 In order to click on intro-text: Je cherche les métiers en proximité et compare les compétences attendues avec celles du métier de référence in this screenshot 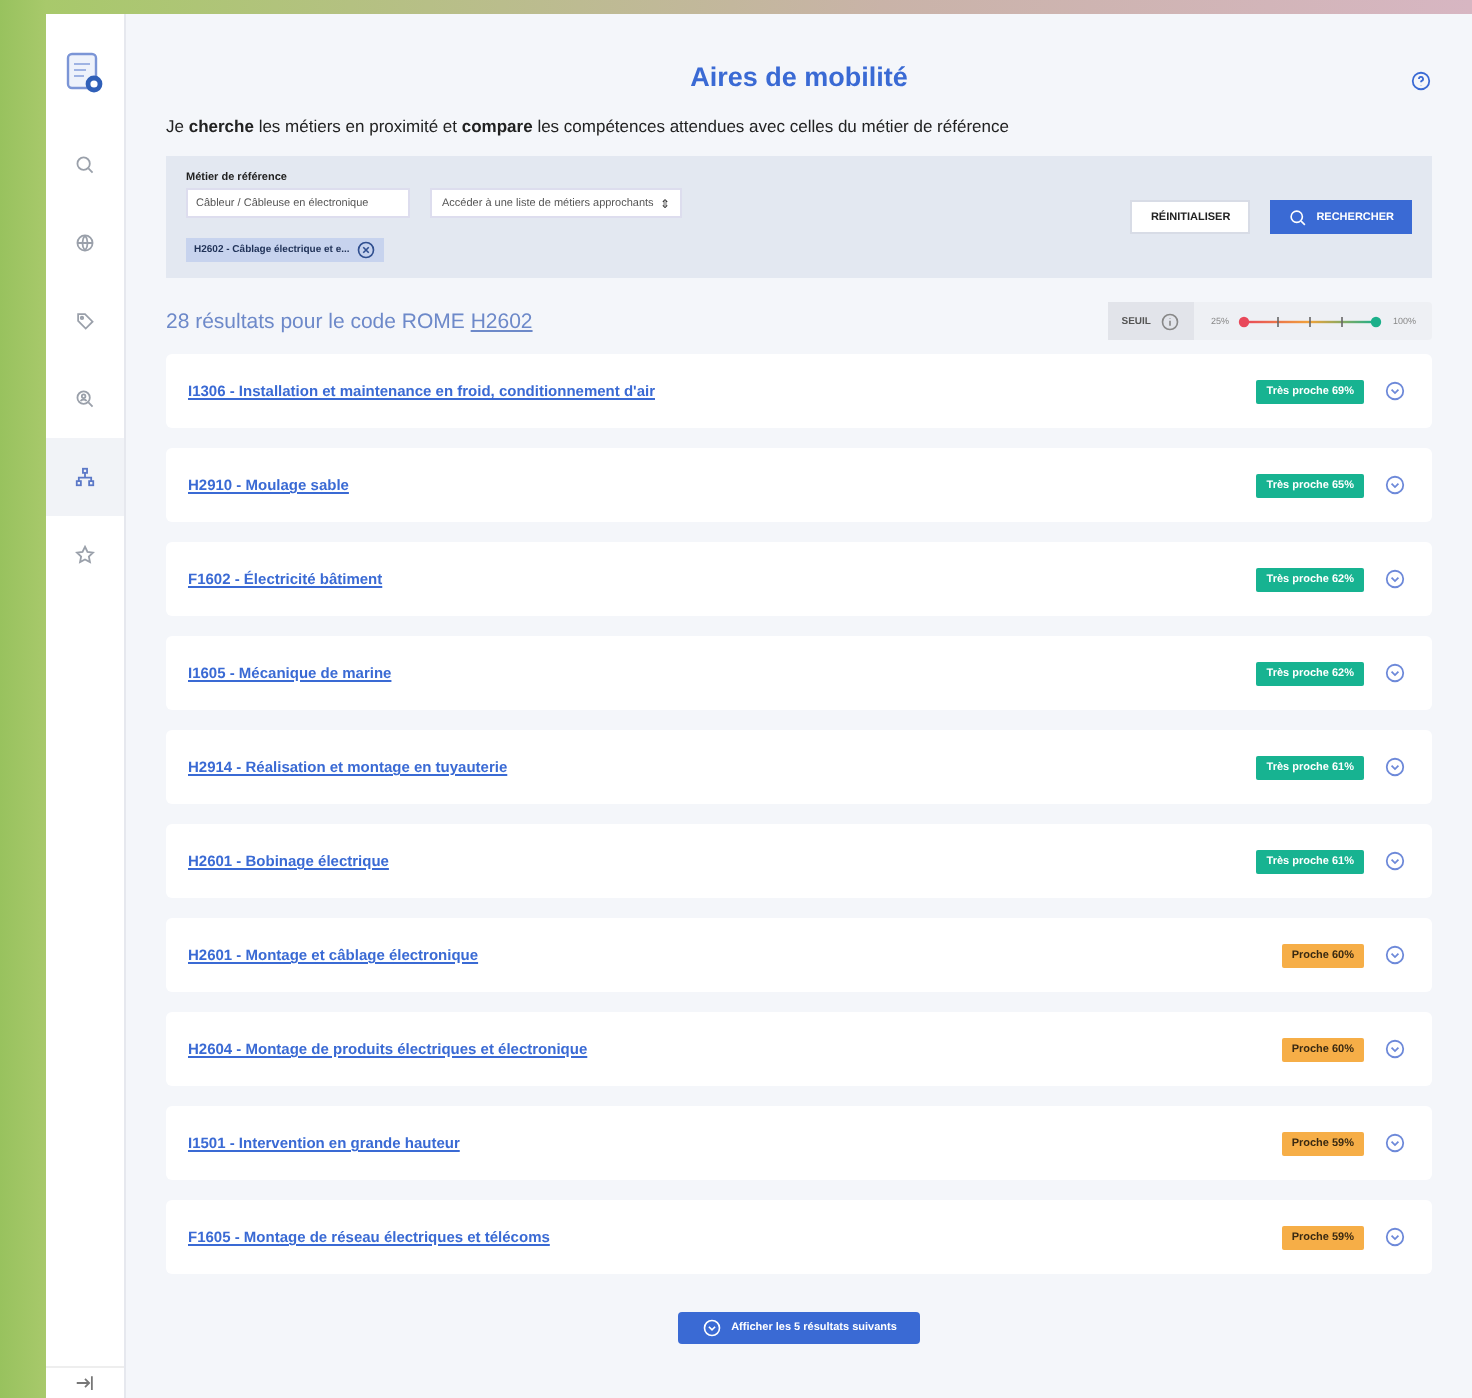, I will do `click(588, 126)`.